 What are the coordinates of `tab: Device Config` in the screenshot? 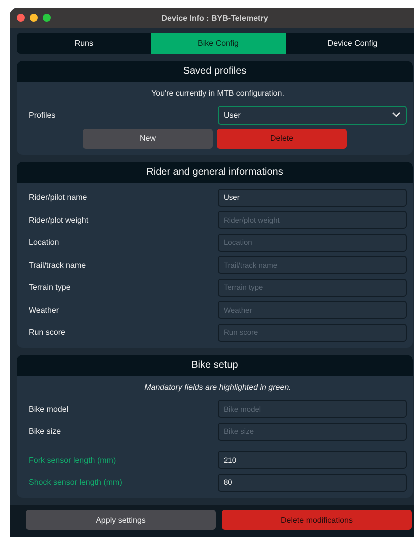 It's located at (350, 43).